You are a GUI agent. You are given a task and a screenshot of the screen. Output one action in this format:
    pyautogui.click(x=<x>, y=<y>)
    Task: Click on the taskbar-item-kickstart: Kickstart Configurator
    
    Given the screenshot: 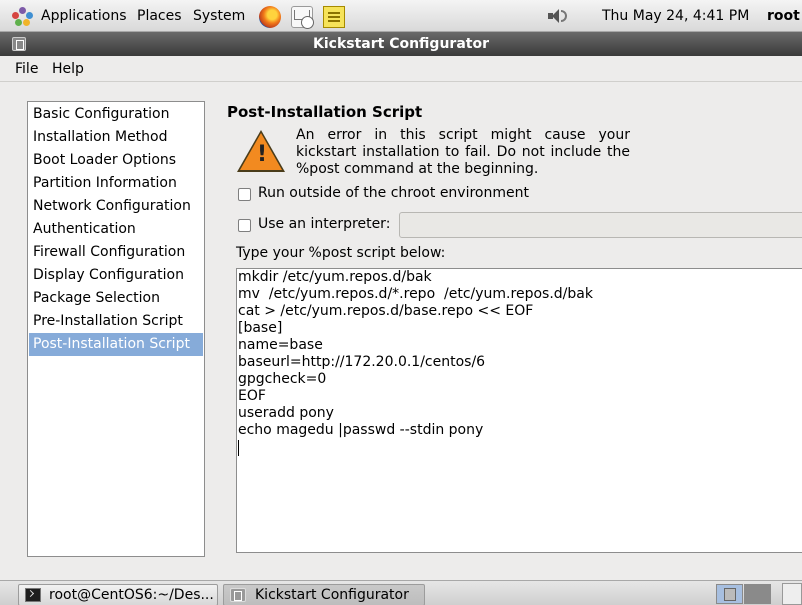 What is the action you would take?
    pyautogui.click(x=324, y=594)
    